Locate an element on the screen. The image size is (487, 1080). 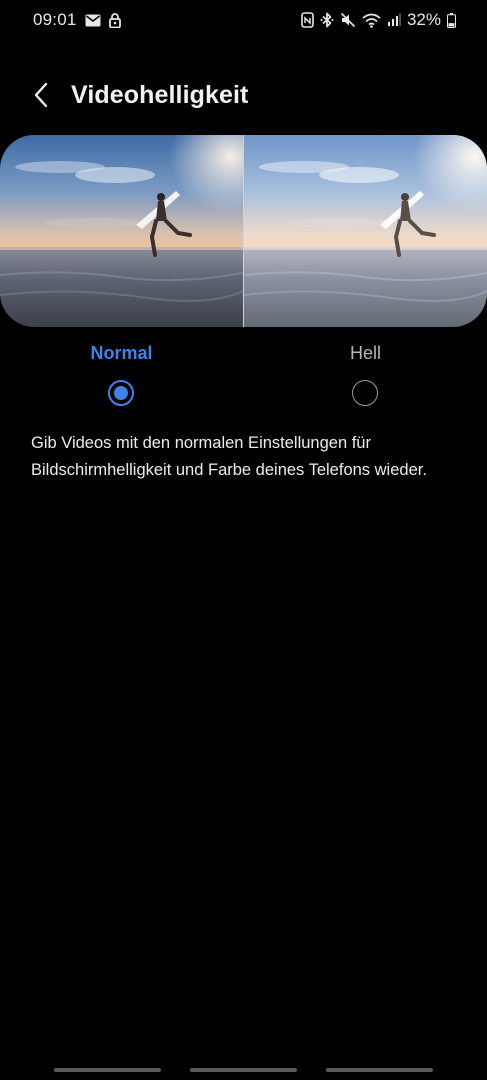
nfc-icon is located at coordinates (307, 20).